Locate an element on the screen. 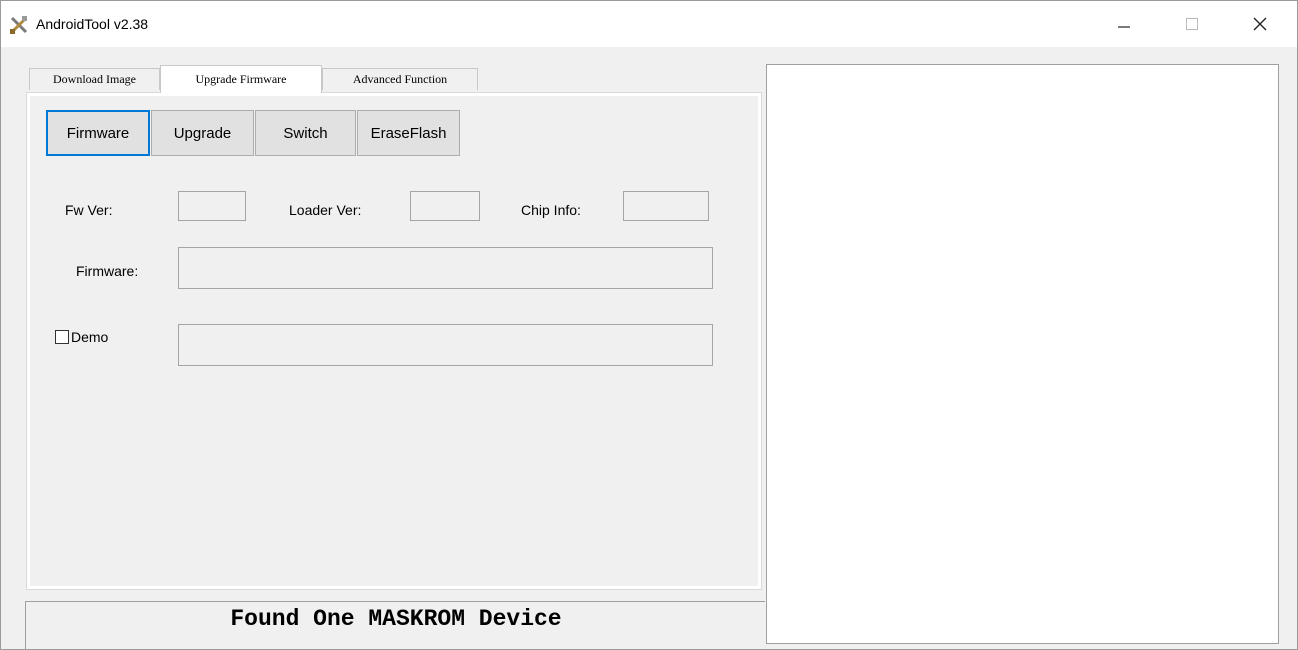  close-icon is located at coordinates (1260, 24).